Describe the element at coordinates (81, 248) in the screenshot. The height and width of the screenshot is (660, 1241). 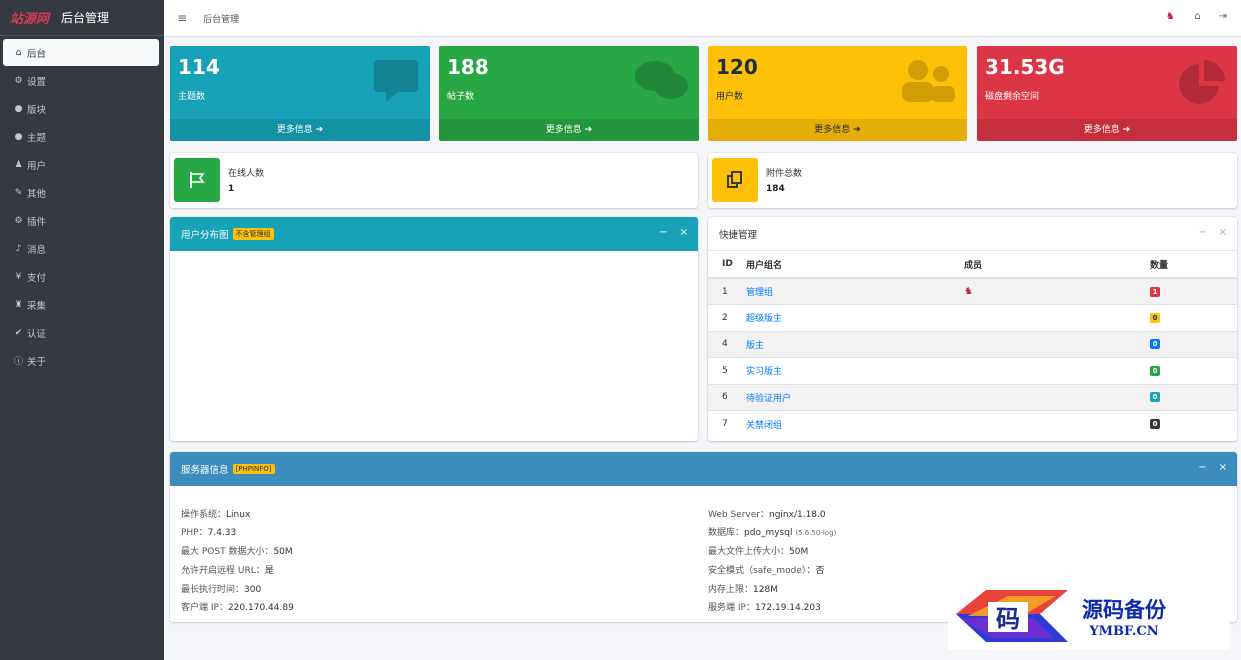
I see `sidebar-item: ♪ 消息` at that location.